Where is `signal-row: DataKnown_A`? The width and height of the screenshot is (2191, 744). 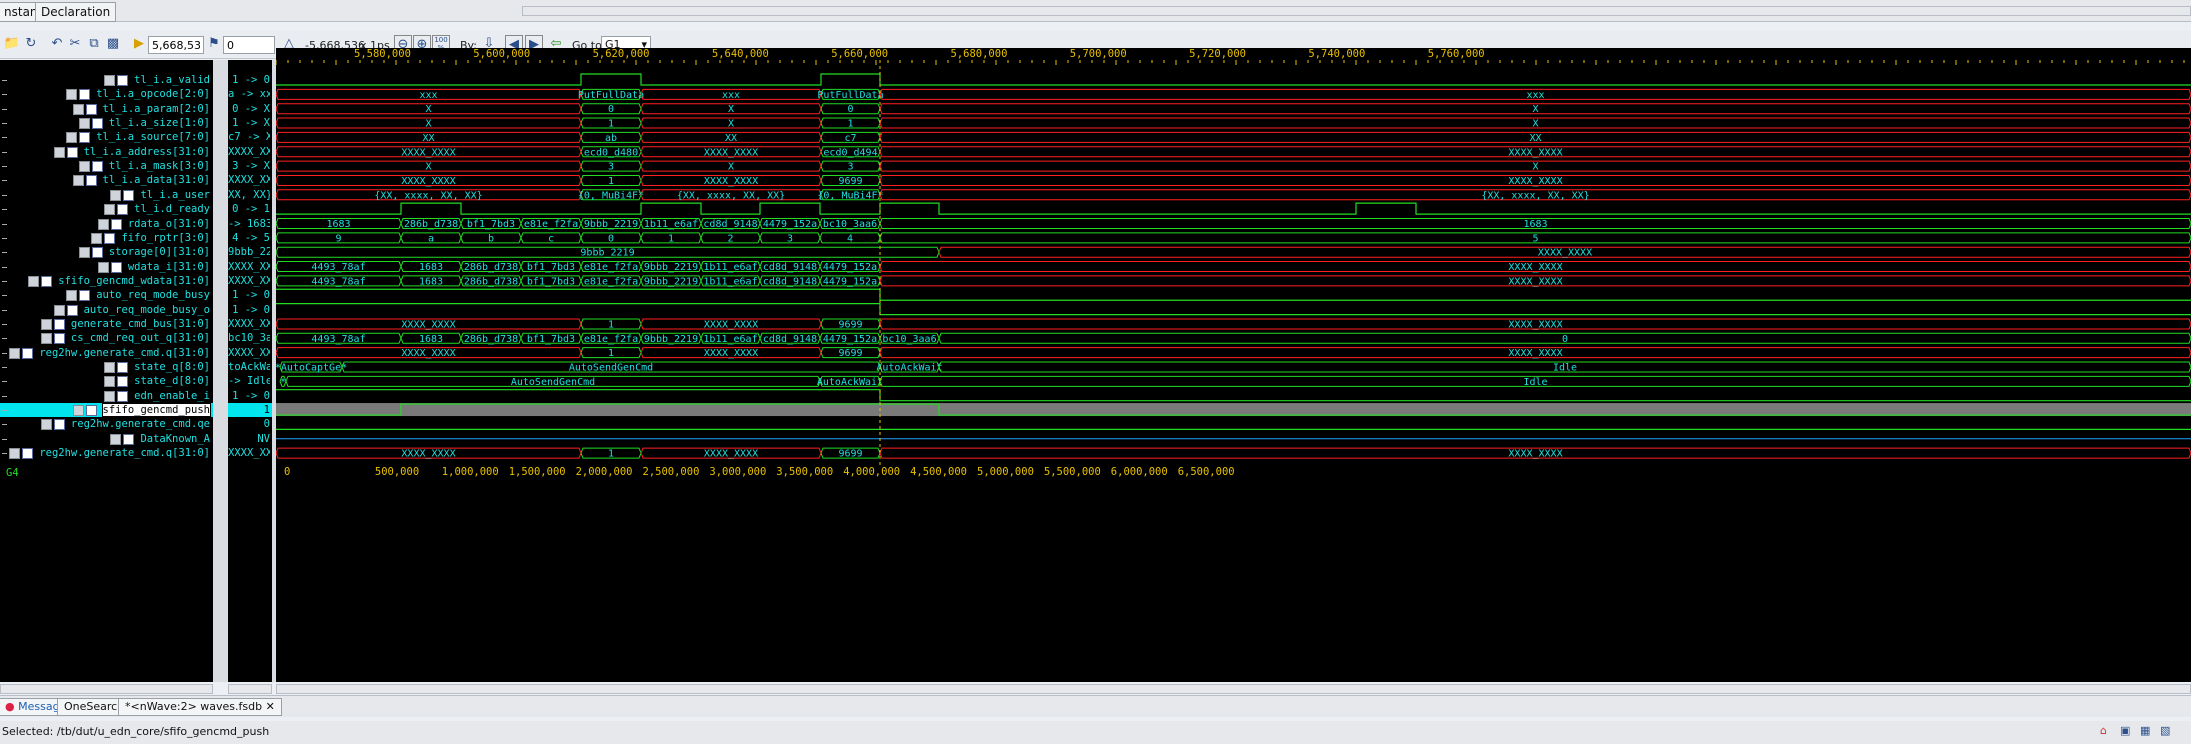 signal-row: DataKnown_A is located at coordinates (160, 439).